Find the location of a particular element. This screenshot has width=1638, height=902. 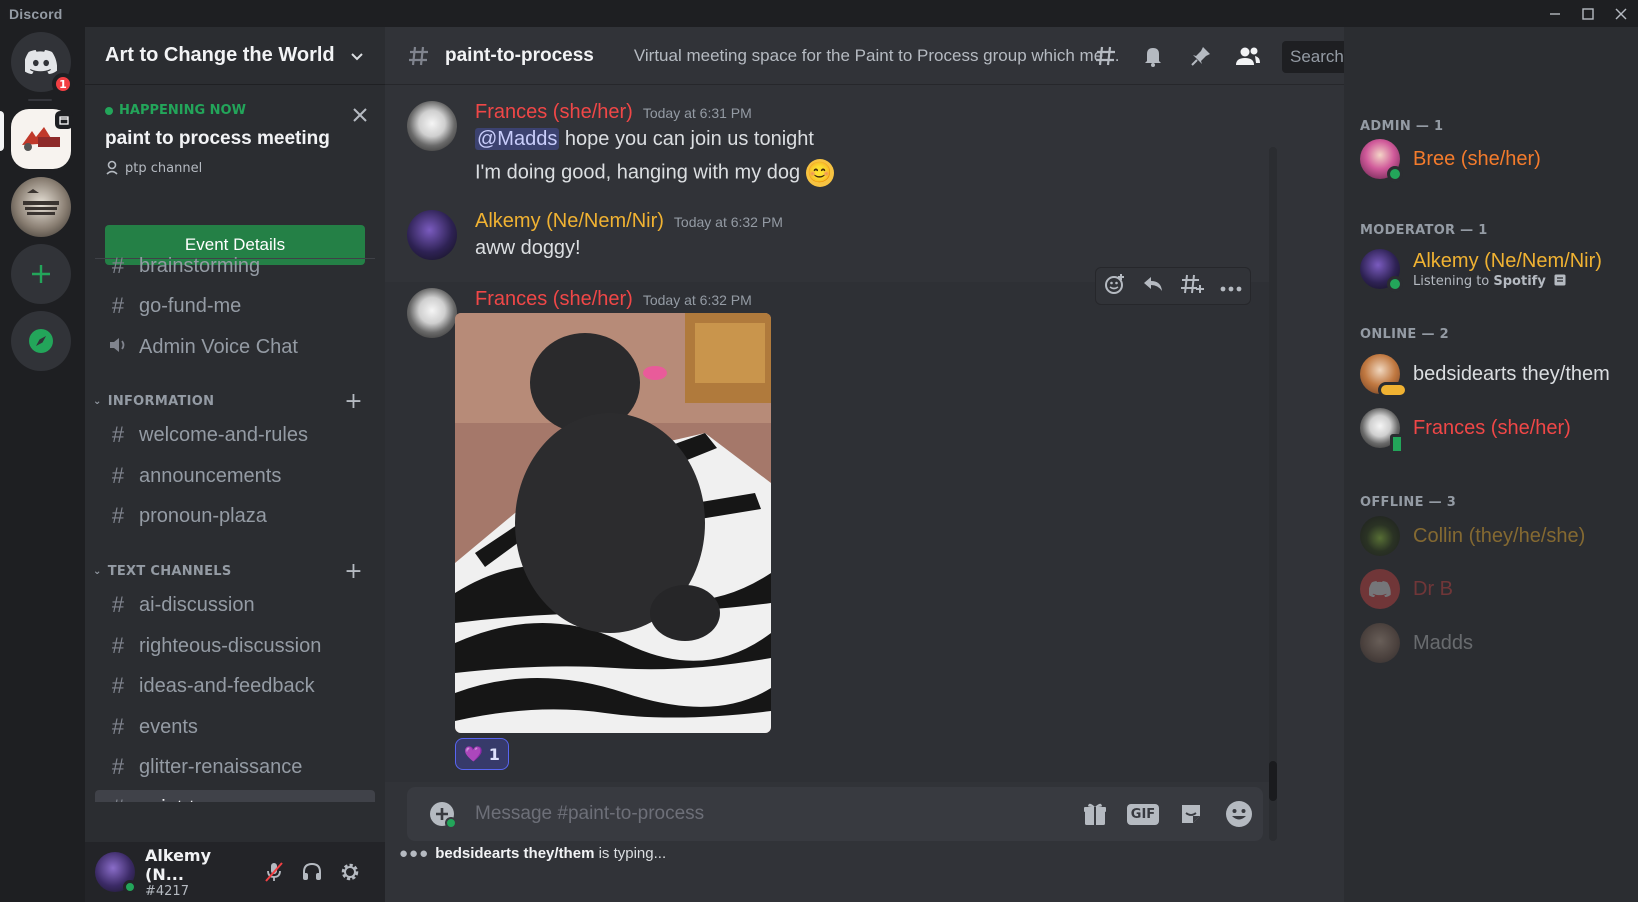

bell-icon is located at coordinates (1153, 56).